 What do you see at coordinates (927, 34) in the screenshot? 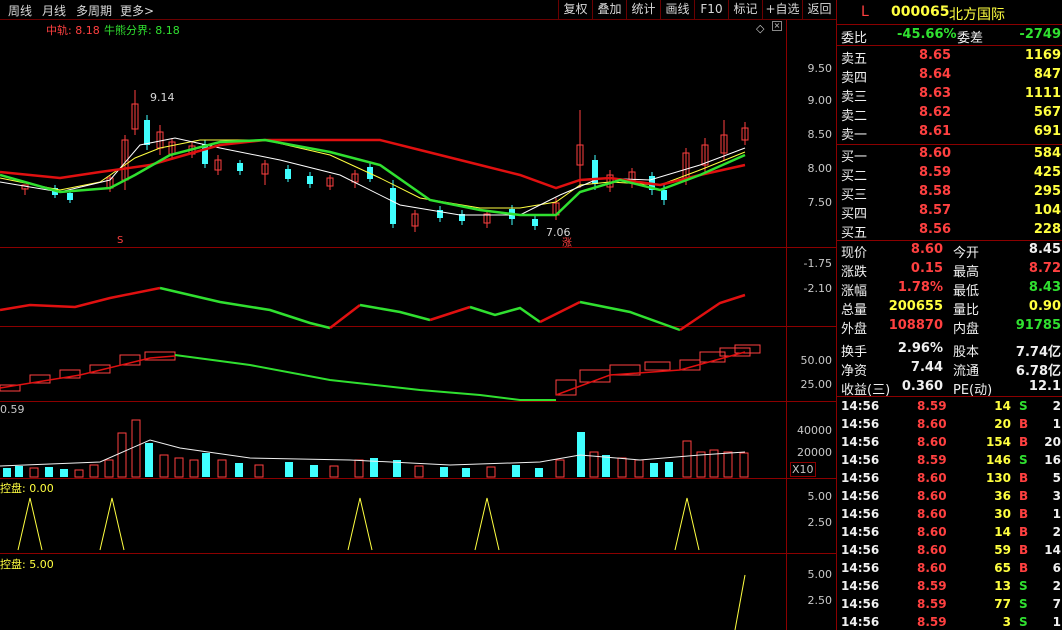
I see `order-ratio-value: -45.66%` at bounding box center [927, 34].